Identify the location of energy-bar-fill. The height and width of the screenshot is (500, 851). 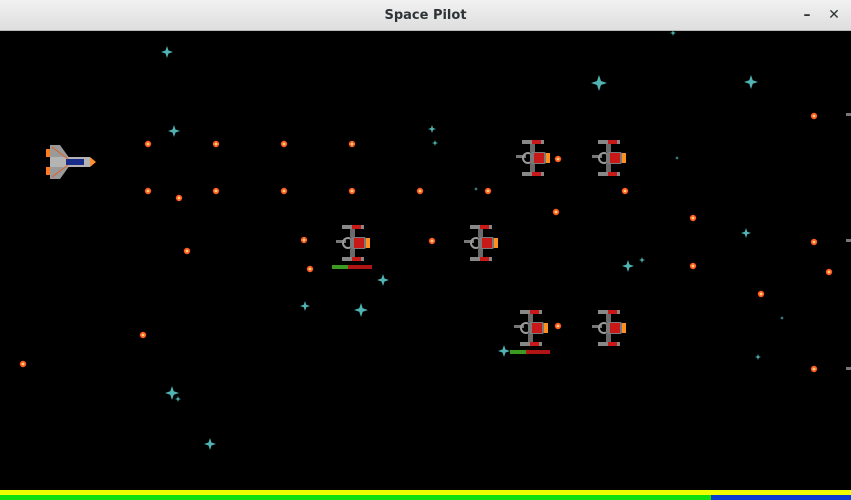
(355, 497).